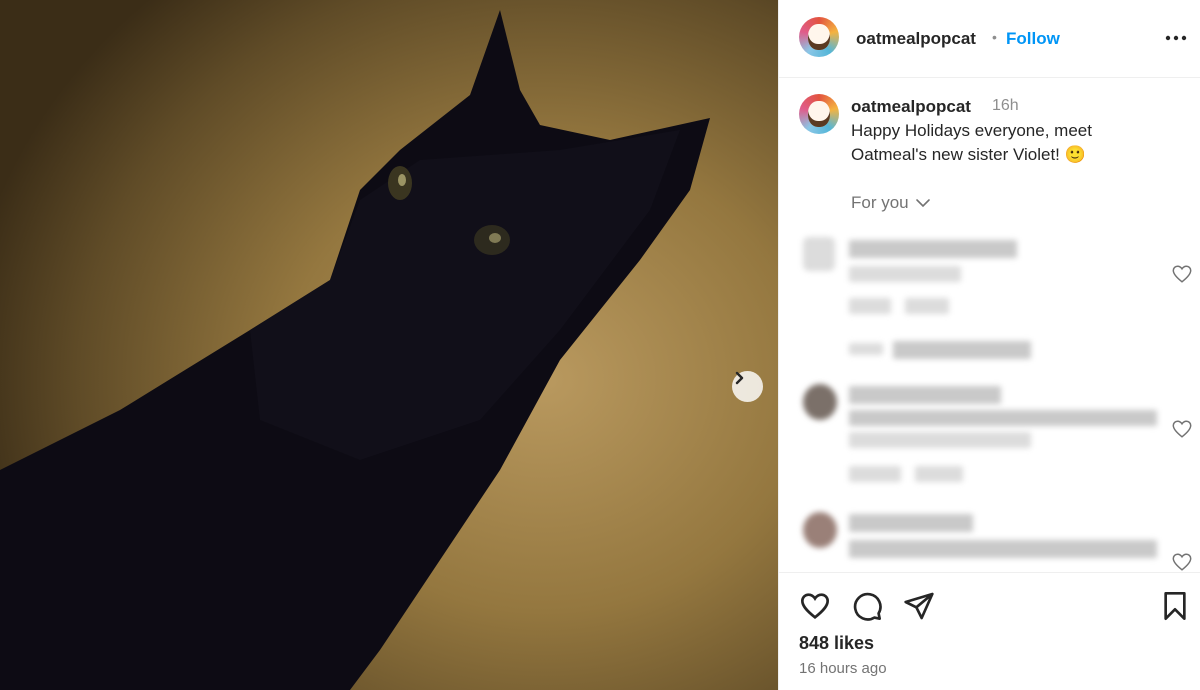 This screenshot has height=690, width=1200. I want to click on header-username: oatmealpopcat, so click(916, 39).